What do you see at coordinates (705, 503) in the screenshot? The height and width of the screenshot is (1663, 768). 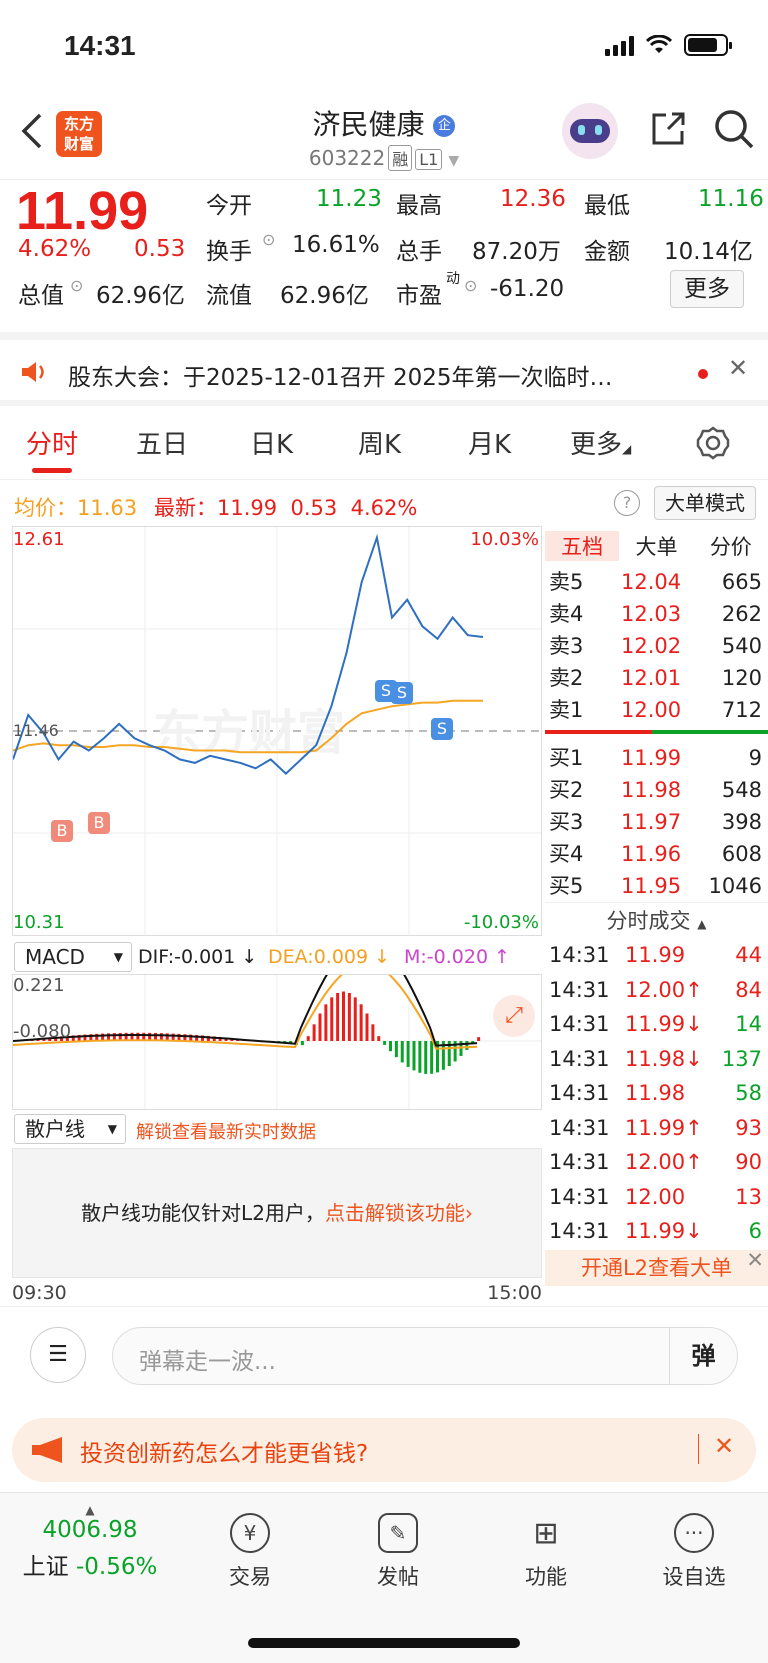 I see `big-order-mode-button: 大单模式` at bounding box center [705, 503].